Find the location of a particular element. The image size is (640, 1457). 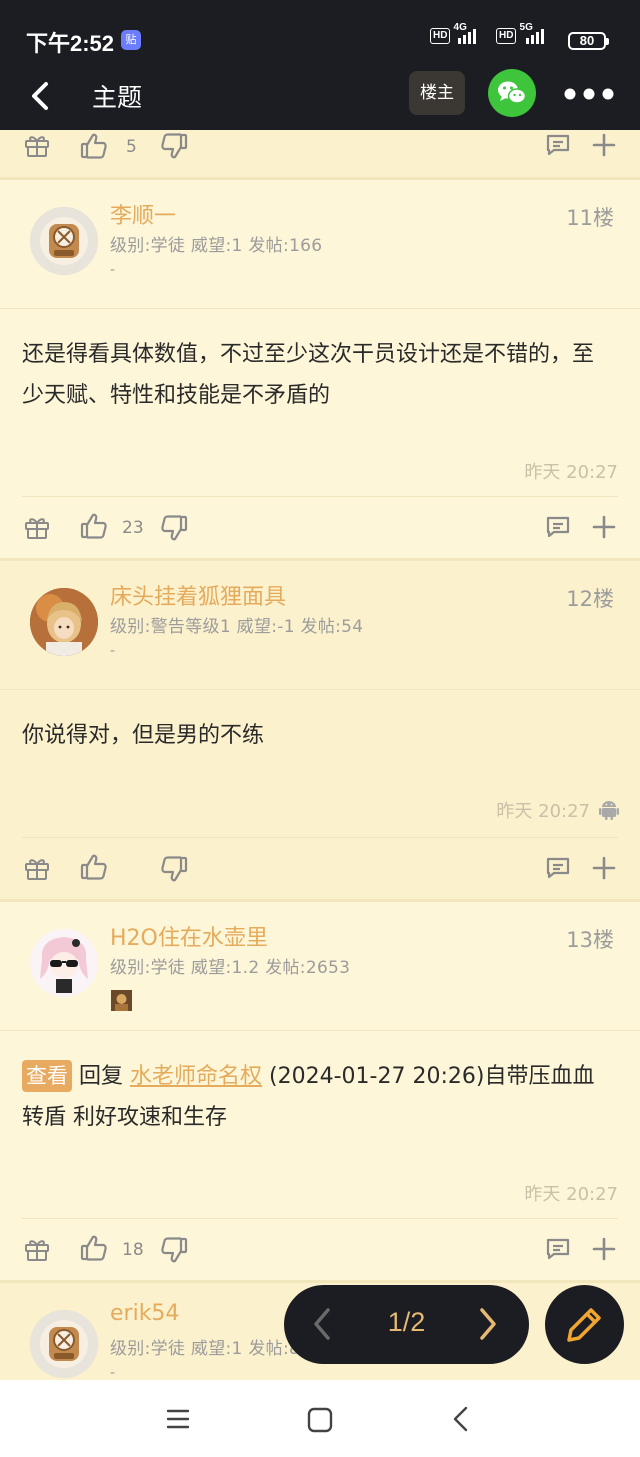

page-title: 主题 is located at coordinates (117, 97).